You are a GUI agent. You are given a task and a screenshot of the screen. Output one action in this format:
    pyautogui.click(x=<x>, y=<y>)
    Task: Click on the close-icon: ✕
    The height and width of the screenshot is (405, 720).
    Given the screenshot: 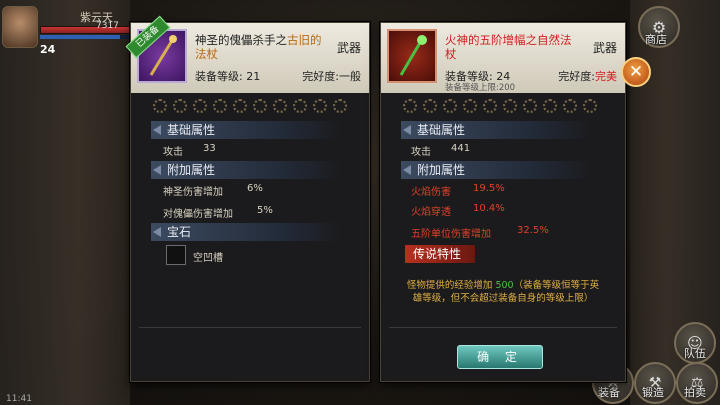 What is the action you would take?
    pyautogui.click(x=636, y=72)
    